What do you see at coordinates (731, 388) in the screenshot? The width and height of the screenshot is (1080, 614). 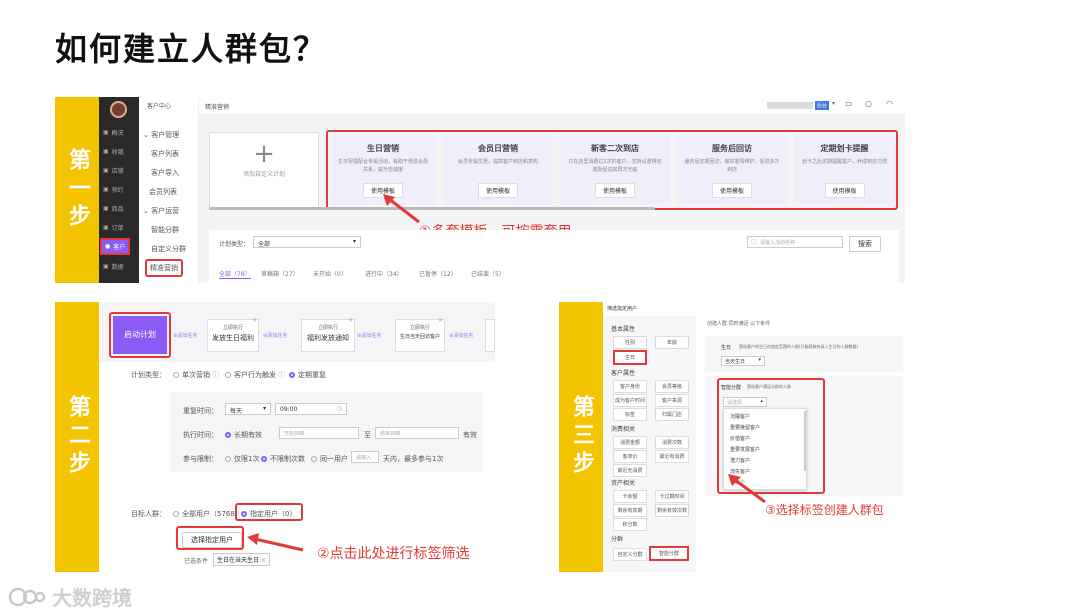 I see `smart-segment-label: 智能分群` at bounding box center [731, 388].